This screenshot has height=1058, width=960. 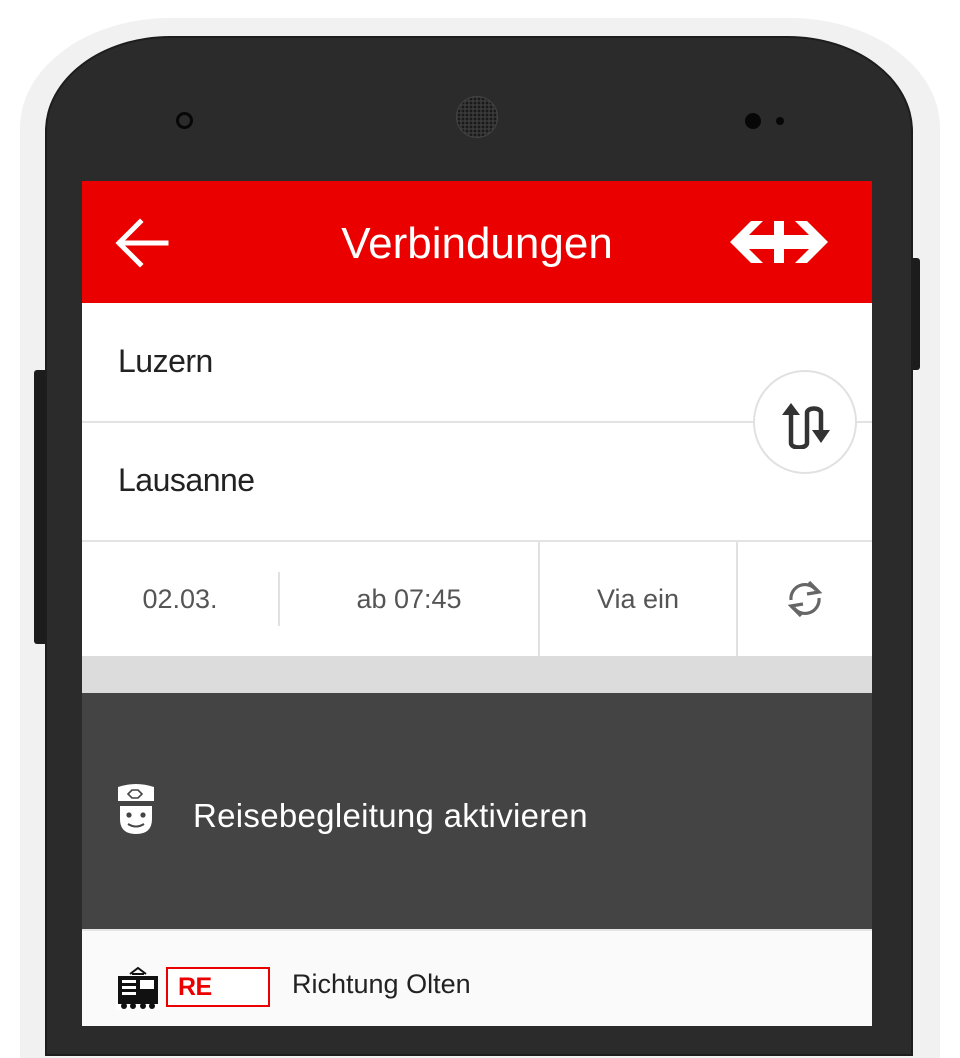 I want to click on via-text: Via ein, so click(x=638, y=598).